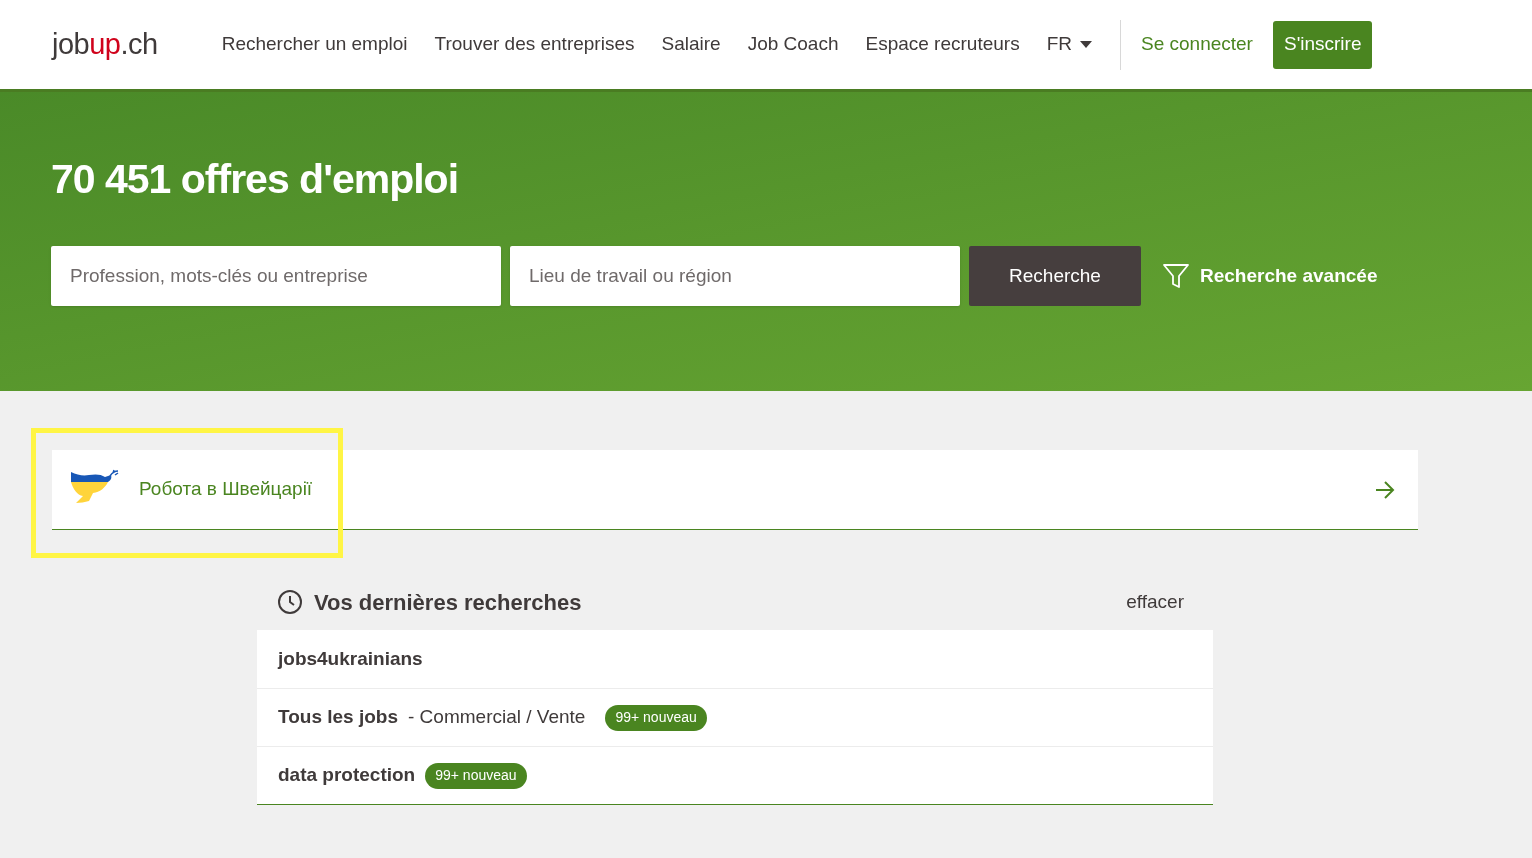 Image resolution: width=1532 pixels, height=858 pixels. What do you see at coordinates (338, 717) in the screenshot?
I see `search-query-link: Tous les jobs` at bounding box center [338, 717].